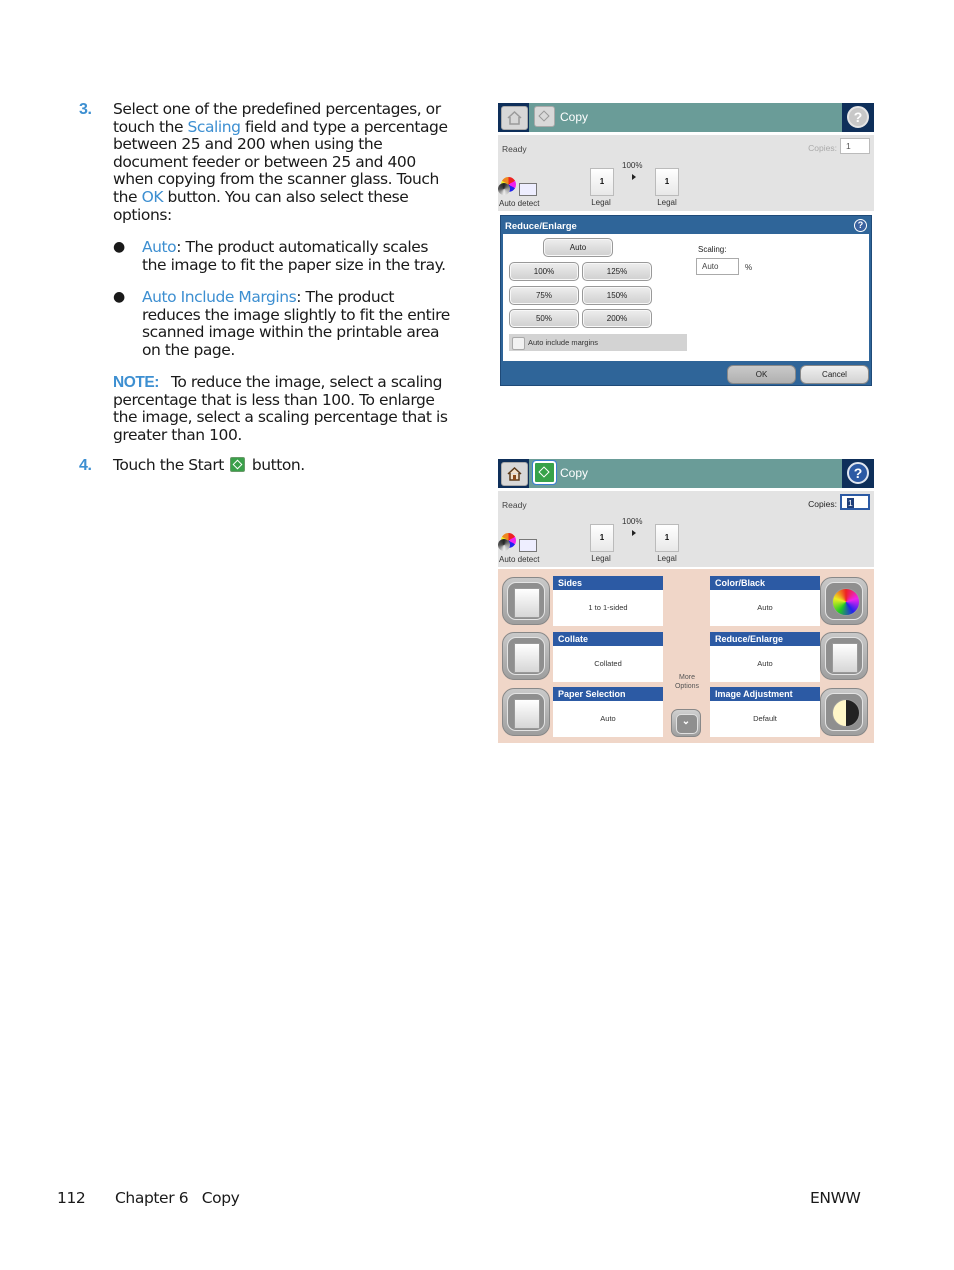  I want to click on auto-include-margins-checkbox, so click(518, 343).